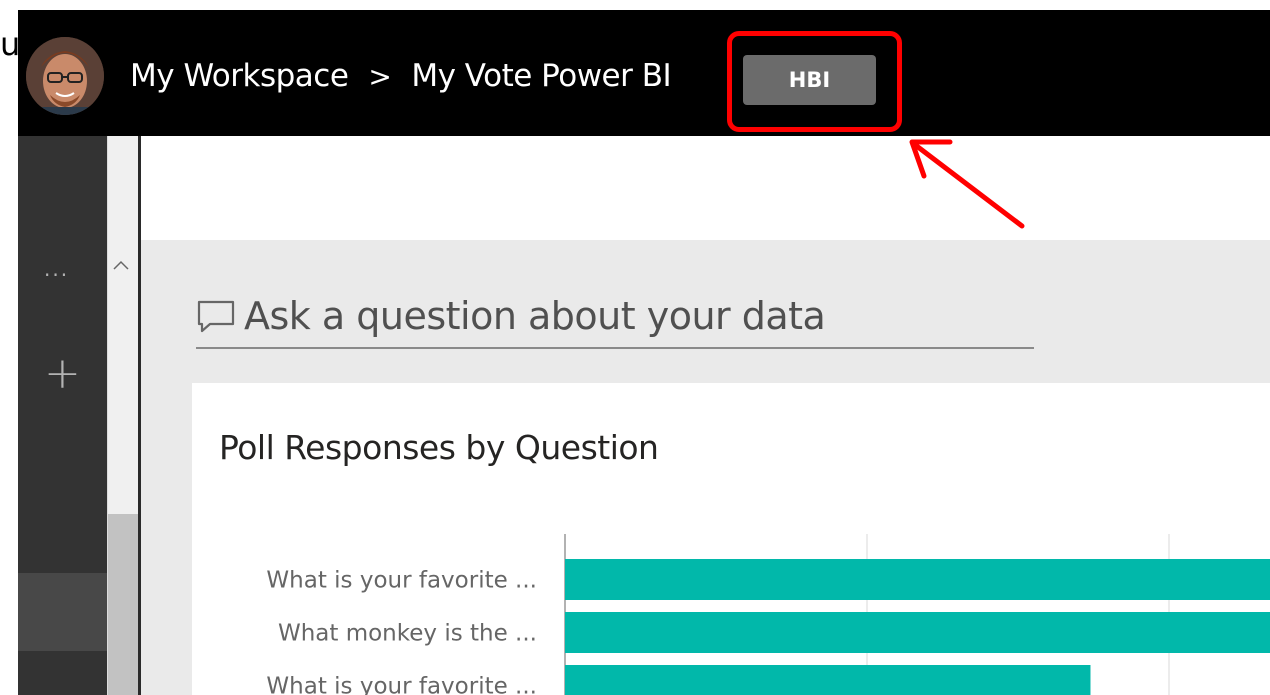  I want to click on scrollbar-thumb, so click(123, 604).